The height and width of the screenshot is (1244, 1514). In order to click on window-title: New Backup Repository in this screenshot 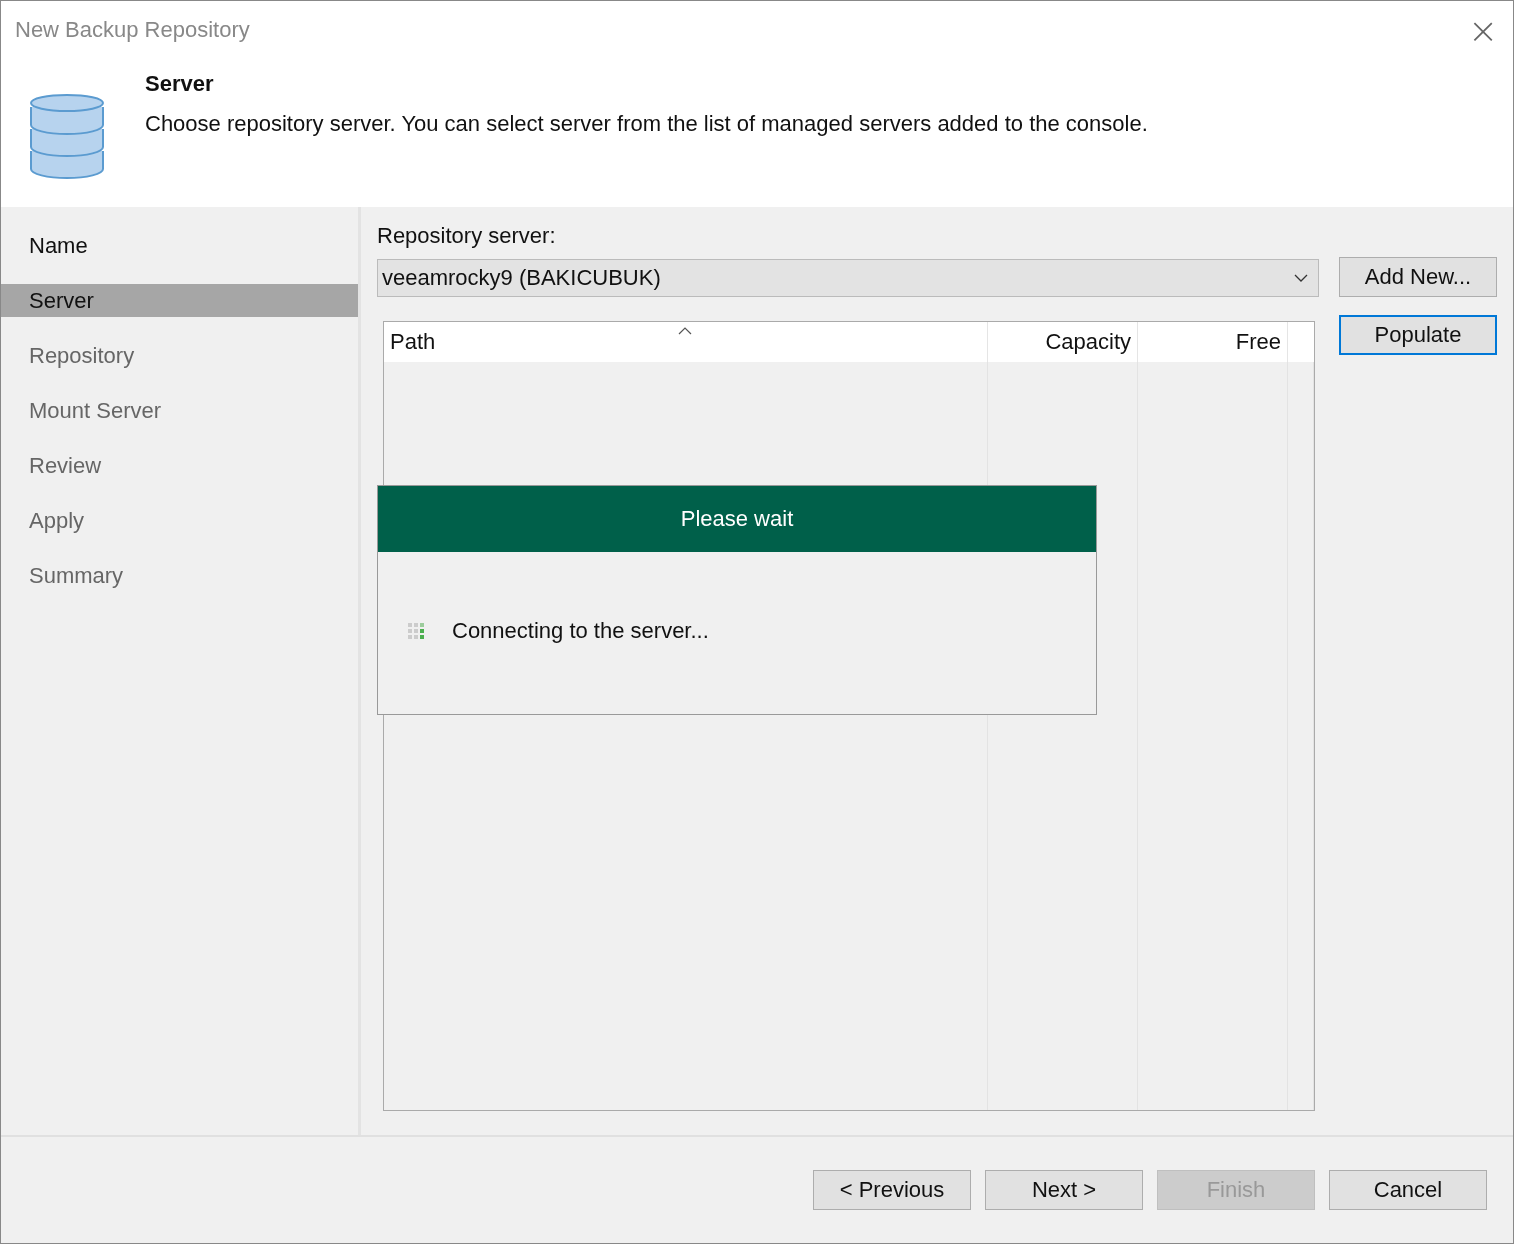, I will do `click(132, 30)`.